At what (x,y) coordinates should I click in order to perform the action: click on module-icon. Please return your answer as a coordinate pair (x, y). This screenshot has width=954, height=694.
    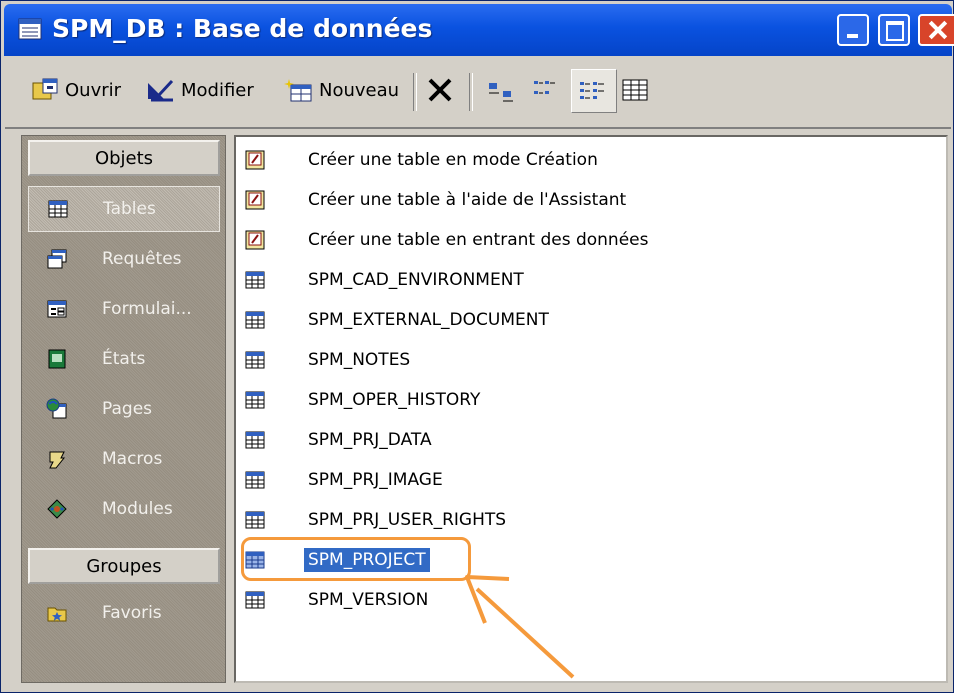
    Looking at the image, I should click on (57, 509).